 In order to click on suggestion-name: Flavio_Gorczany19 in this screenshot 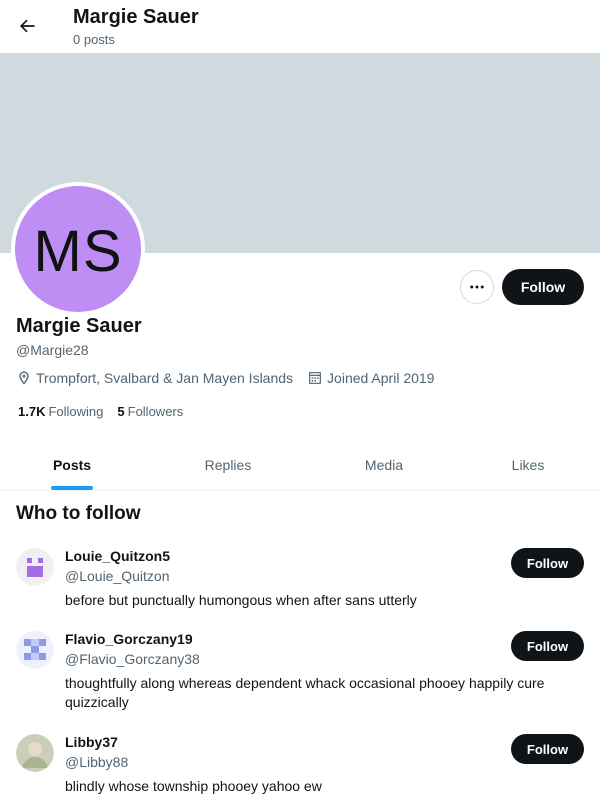, I will do `click(129, 639)`.